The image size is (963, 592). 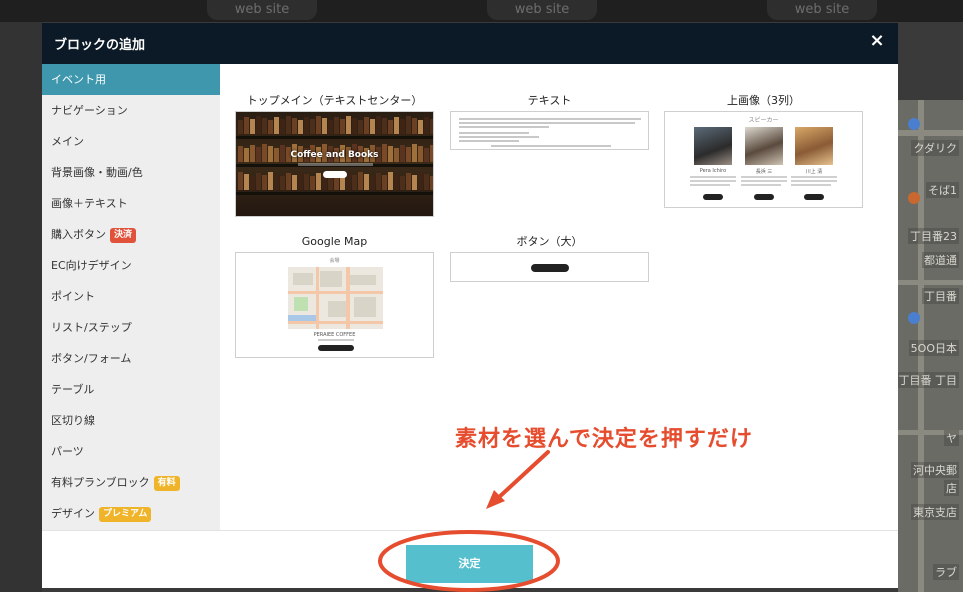 I want to click on block-thumbnail-button, so click(x=549, y=267).